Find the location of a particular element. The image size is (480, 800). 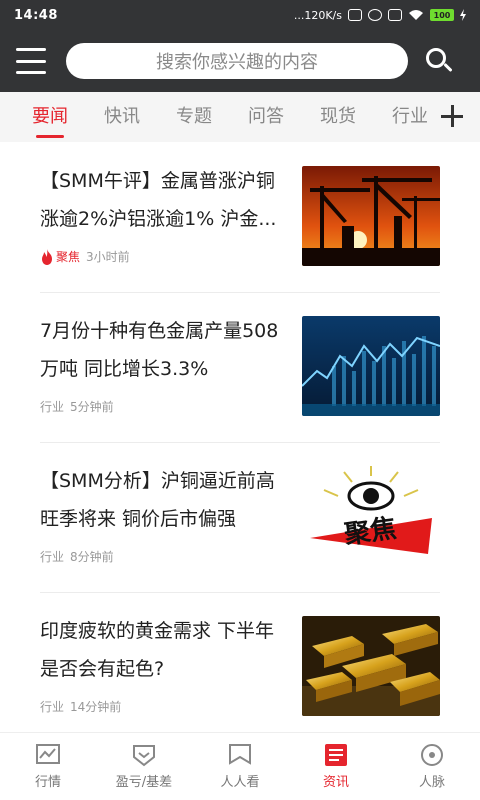

news-meta: 行业 8分钟前 is located at coordinates (77, 556).